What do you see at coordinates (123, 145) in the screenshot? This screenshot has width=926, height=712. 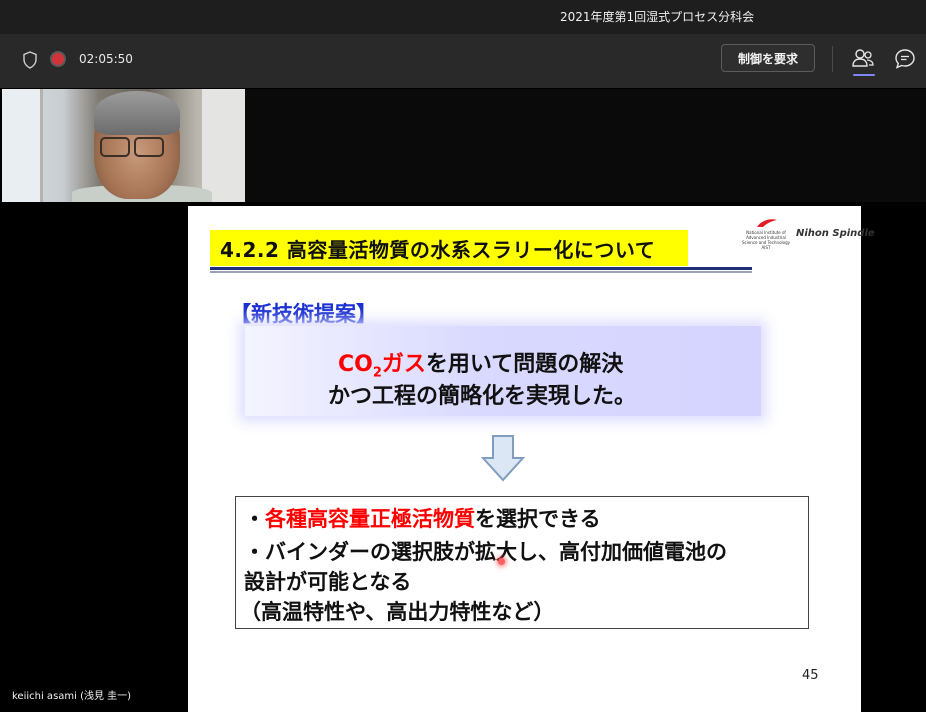 I see `participant-video` at bounding box center [123, 145].